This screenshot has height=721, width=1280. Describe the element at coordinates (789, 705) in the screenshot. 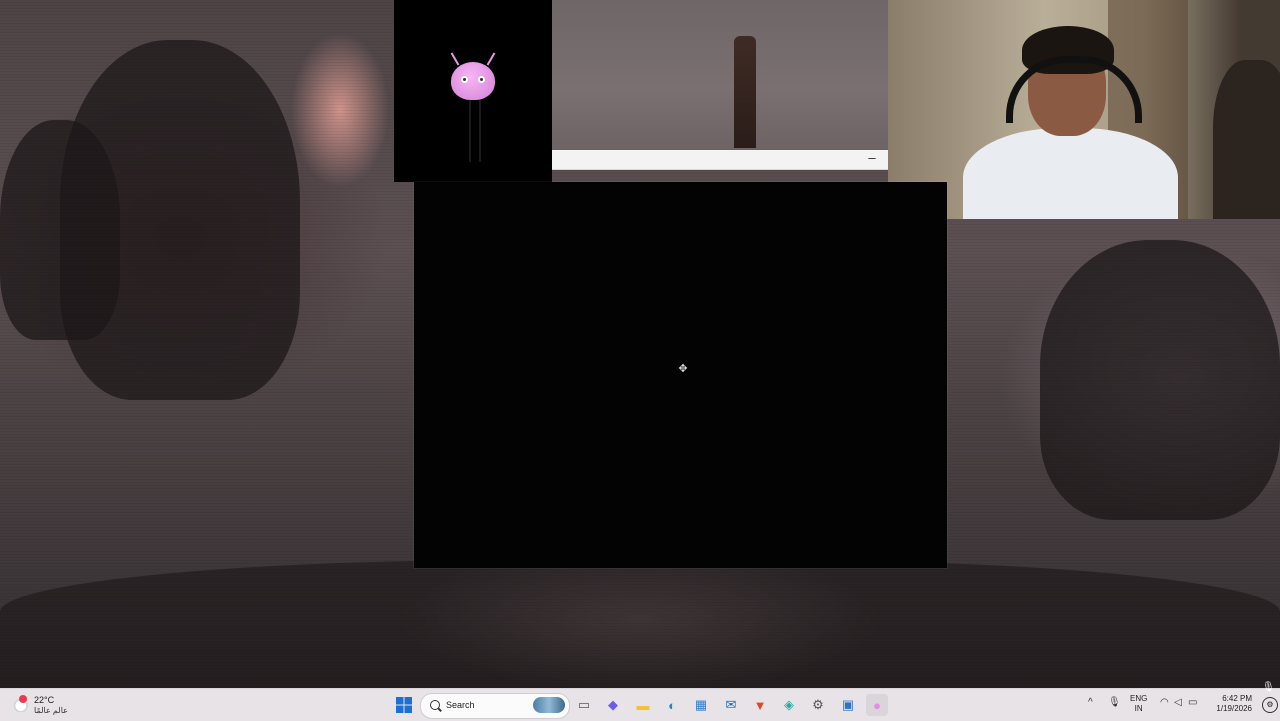

I see `microsoft-365-icon: ◈` at that location.